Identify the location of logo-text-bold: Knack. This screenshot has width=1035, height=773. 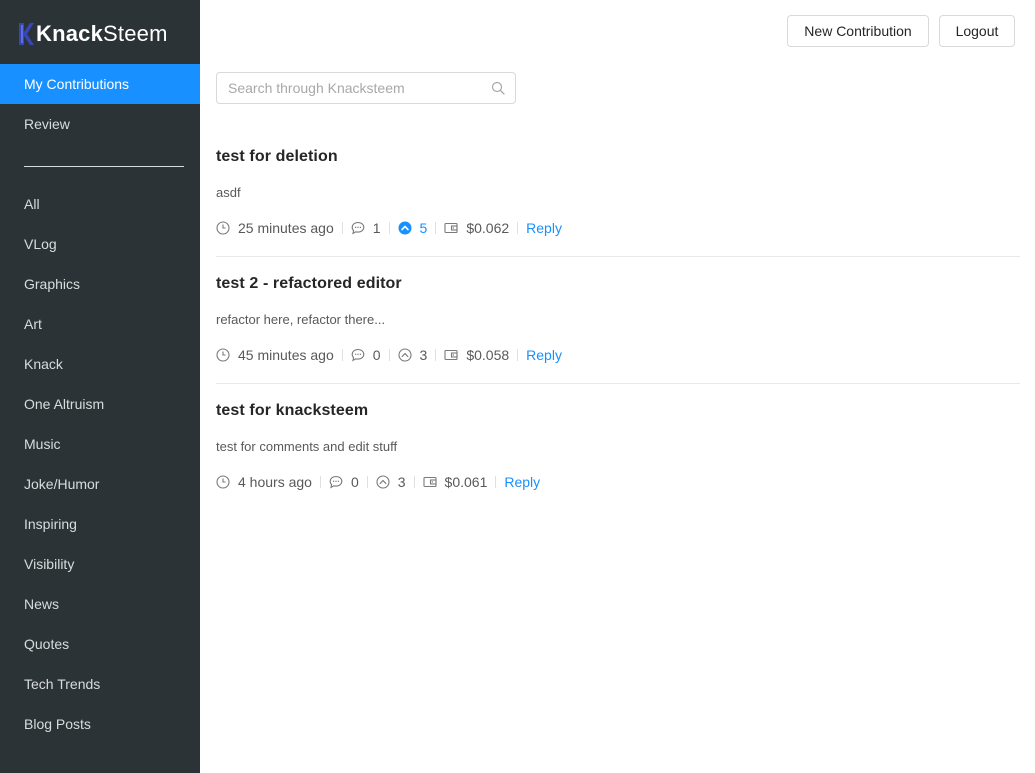
(70, 33).